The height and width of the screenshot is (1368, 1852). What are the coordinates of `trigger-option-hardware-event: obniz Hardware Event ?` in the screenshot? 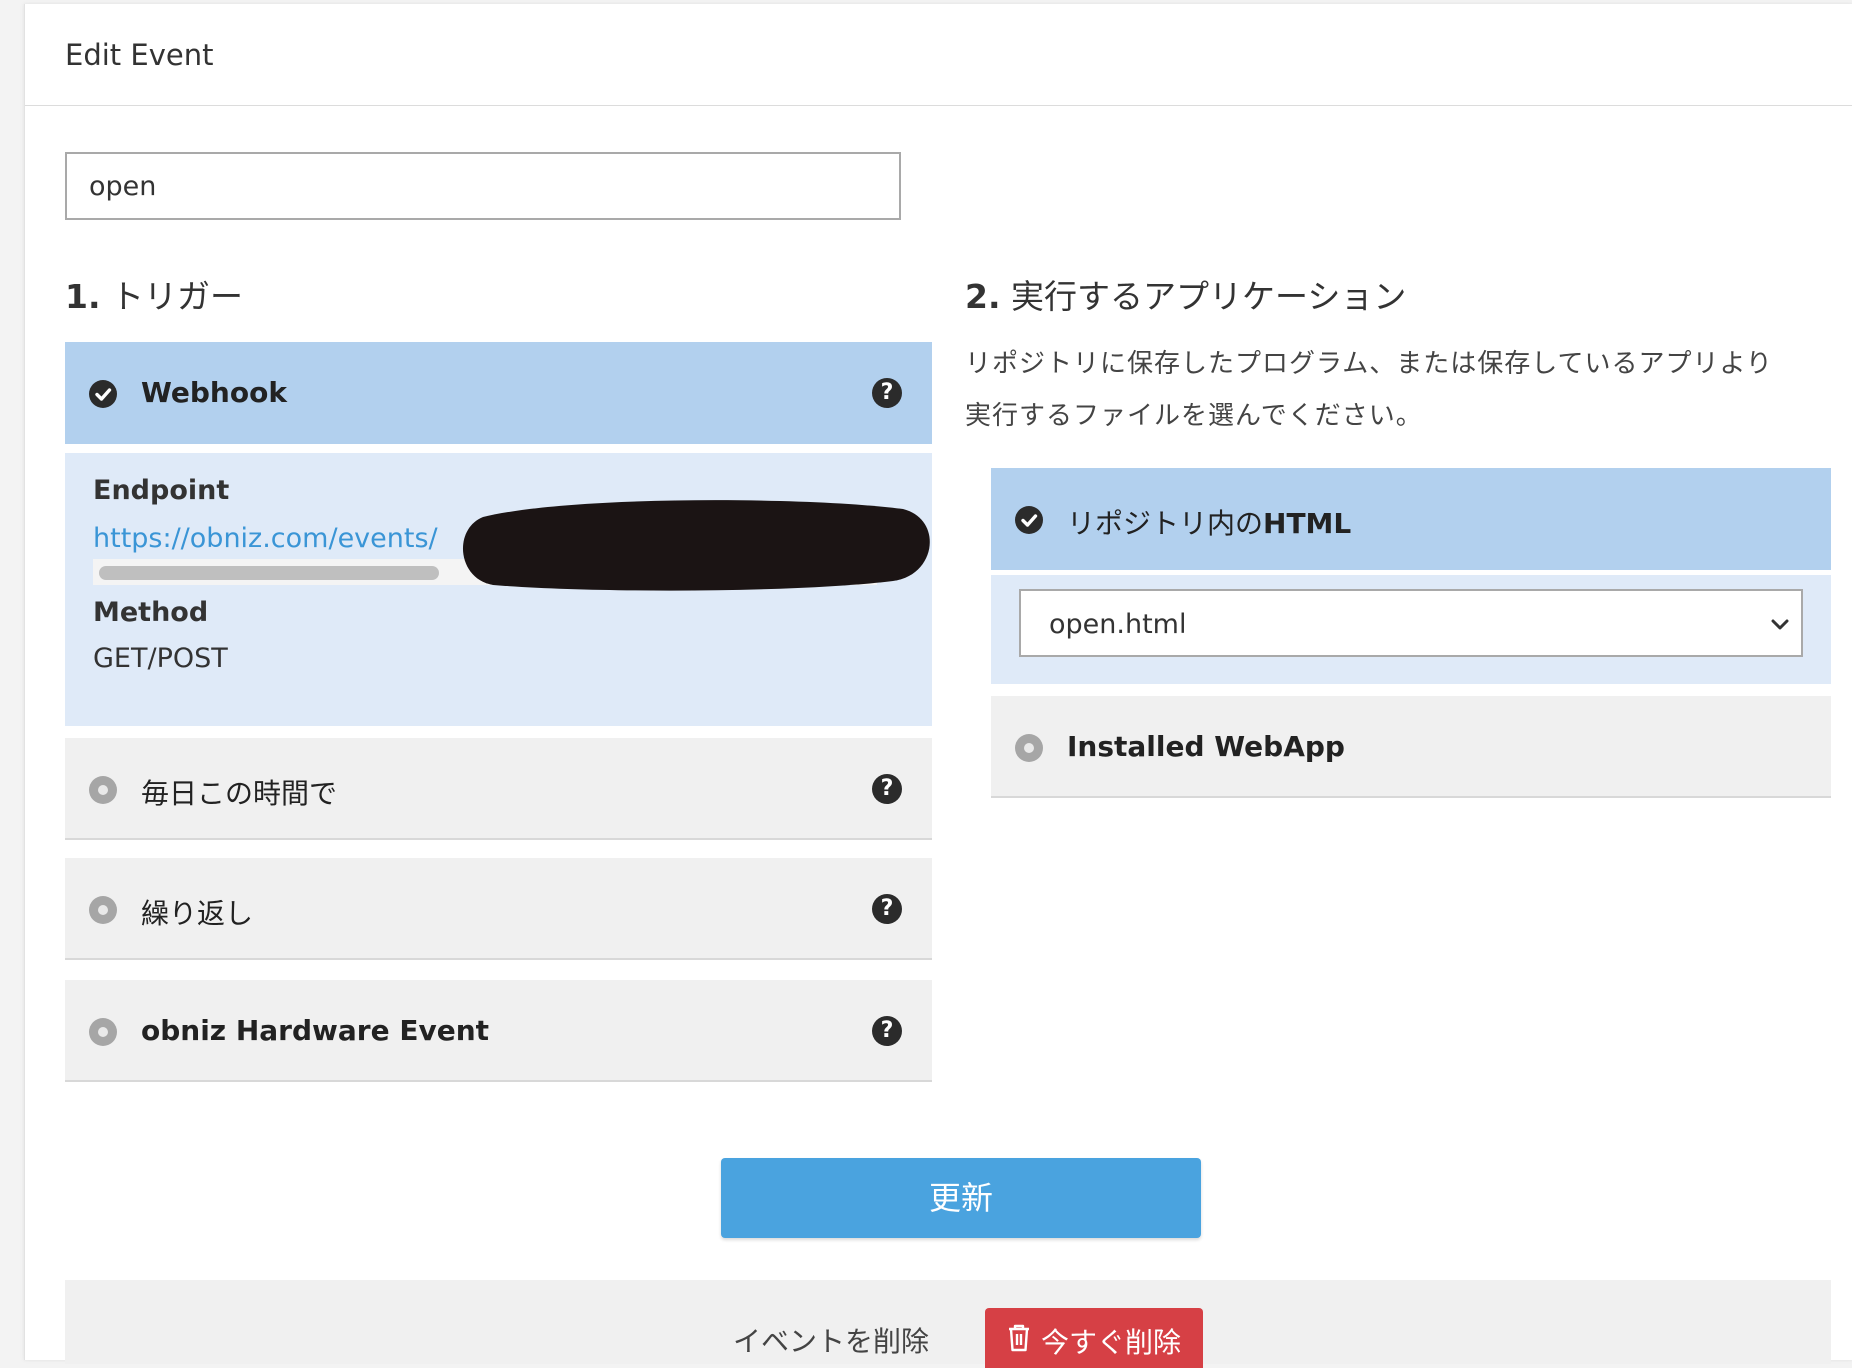 It's located at (498, 1031).